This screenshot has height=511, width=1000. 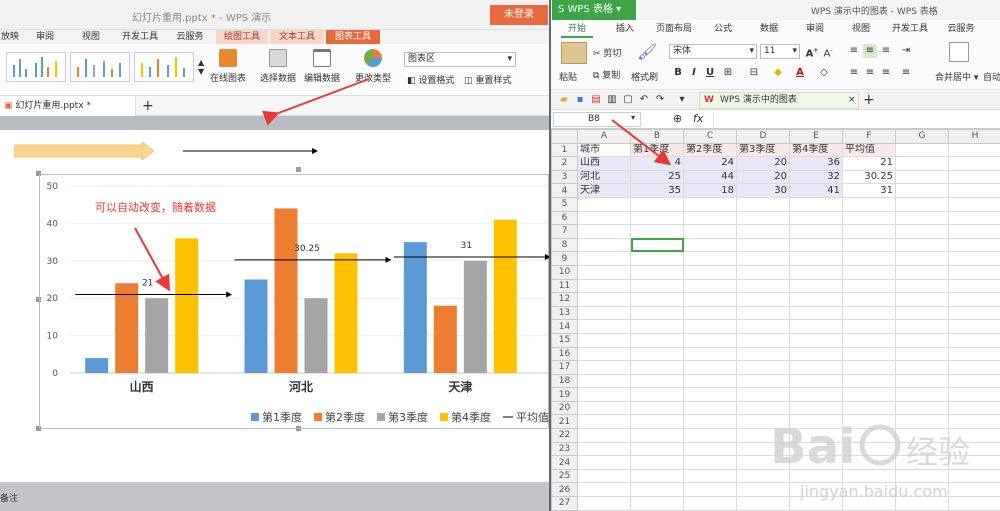 What do you see at coordinates (723, 29) in the screenshot?
I see `menu-formula: 公式` at bounding box center [723, 29].